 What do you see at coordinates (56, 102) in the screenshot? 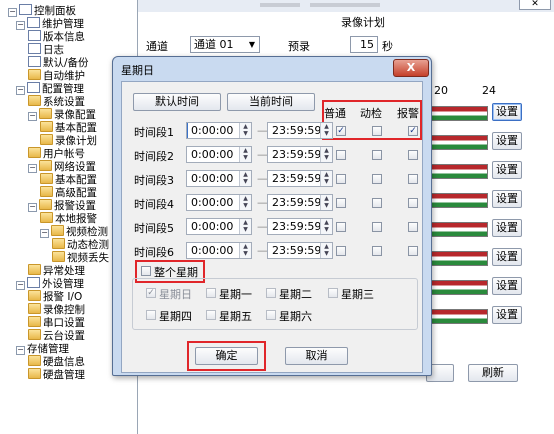
I see `tree-item: 系统设置` at bounding box center [56, 102].